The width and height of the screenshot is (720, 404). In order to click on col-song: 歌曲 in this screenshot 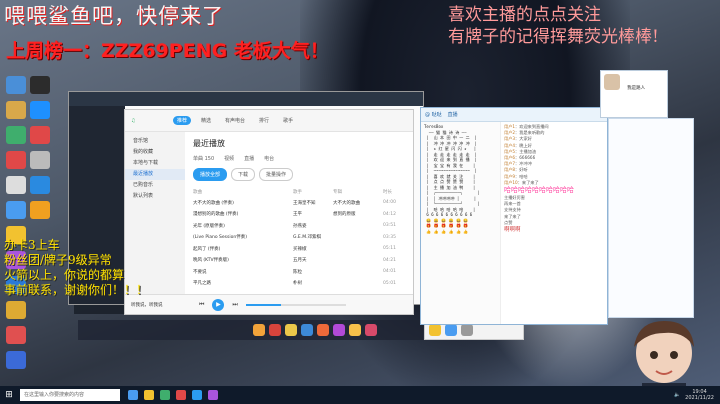, I will do `click(197, 192)`.